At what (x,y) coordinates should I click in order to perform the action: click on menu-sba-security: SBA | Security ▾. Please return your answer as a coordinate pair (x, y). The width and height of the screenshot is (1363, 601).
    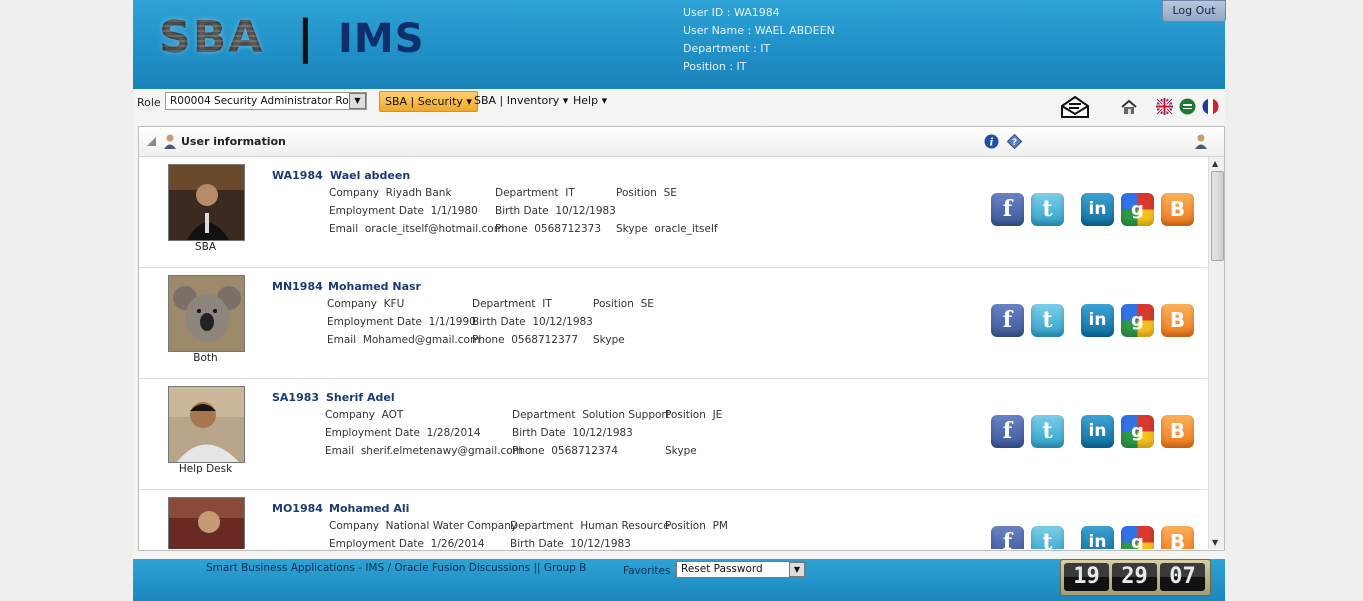
    Looking at the image, I should click on (428, 101).